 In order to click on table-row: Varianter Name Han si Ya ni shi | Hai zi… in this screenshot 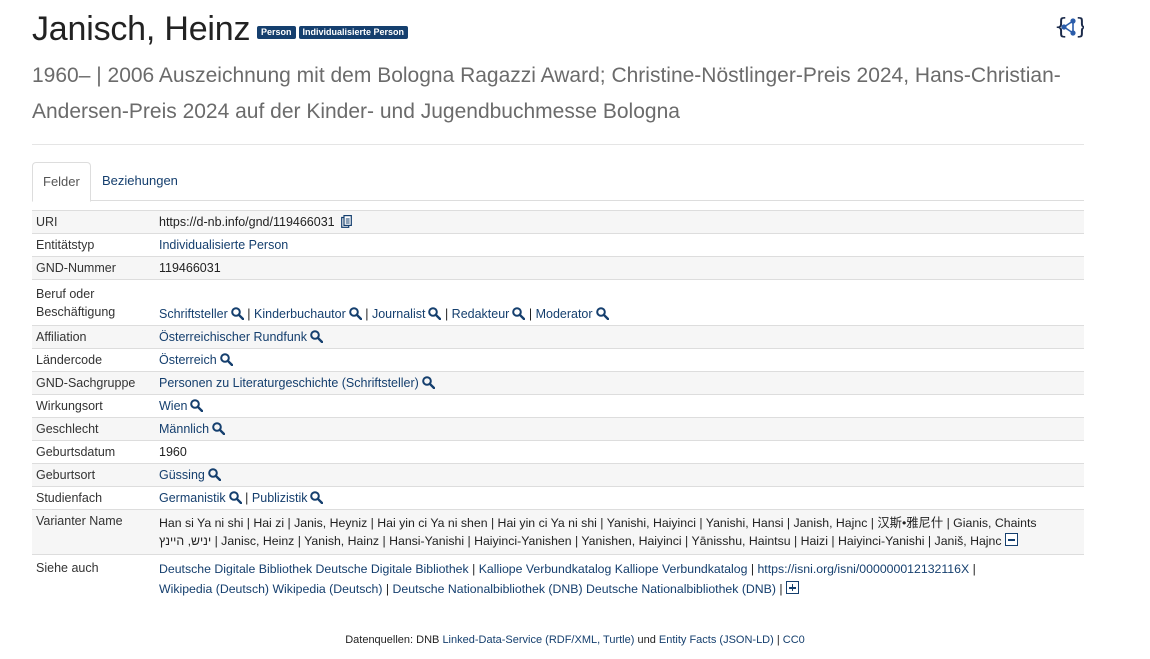, I will do `click(558, 532)`.